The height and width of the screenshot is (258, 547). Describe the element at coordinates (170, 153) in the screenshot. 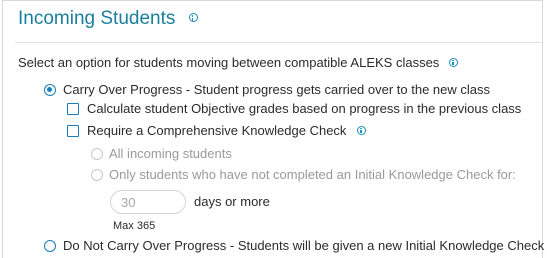

I see `all-incoming-label: All incoming students` at that location.